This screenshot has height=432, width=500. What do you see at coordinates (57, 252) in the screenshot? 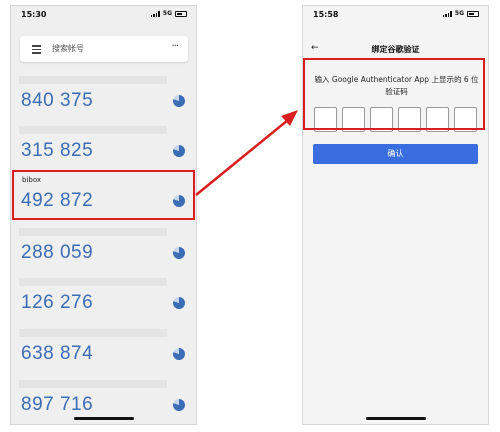
I see `otp-code: 288 059` at bounding box center [57, 252].